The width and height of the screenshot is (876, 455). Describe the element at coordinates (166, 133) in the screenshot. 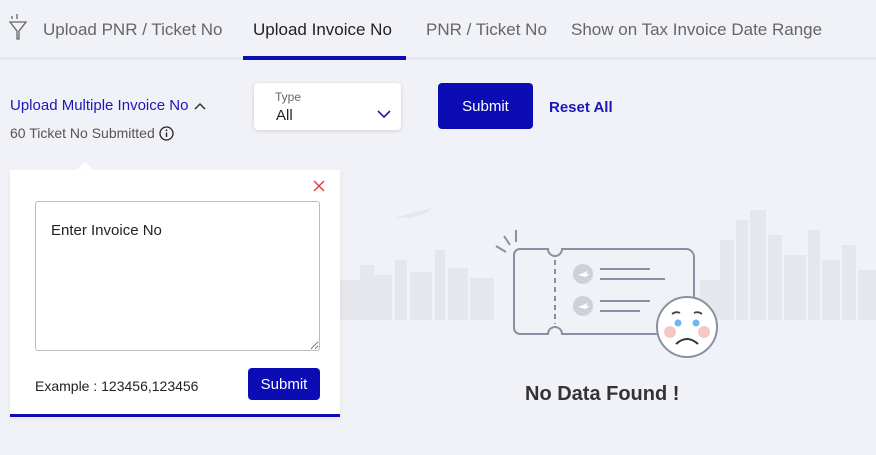

I see `info-icon` at that location.